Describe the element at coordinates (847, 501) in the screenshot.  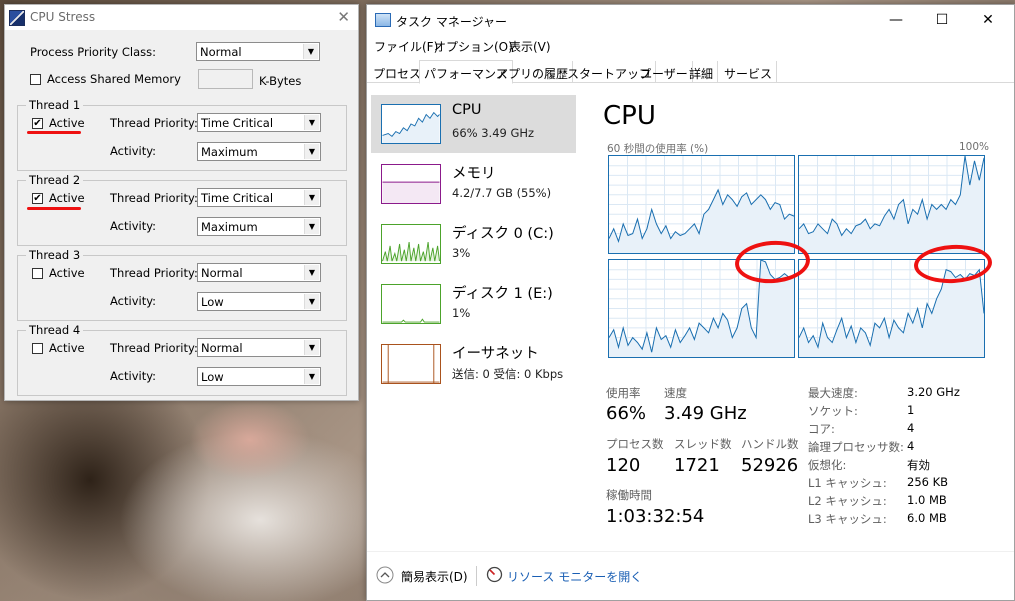
I see `spec-label: L2 キャッシュ:` at that location.